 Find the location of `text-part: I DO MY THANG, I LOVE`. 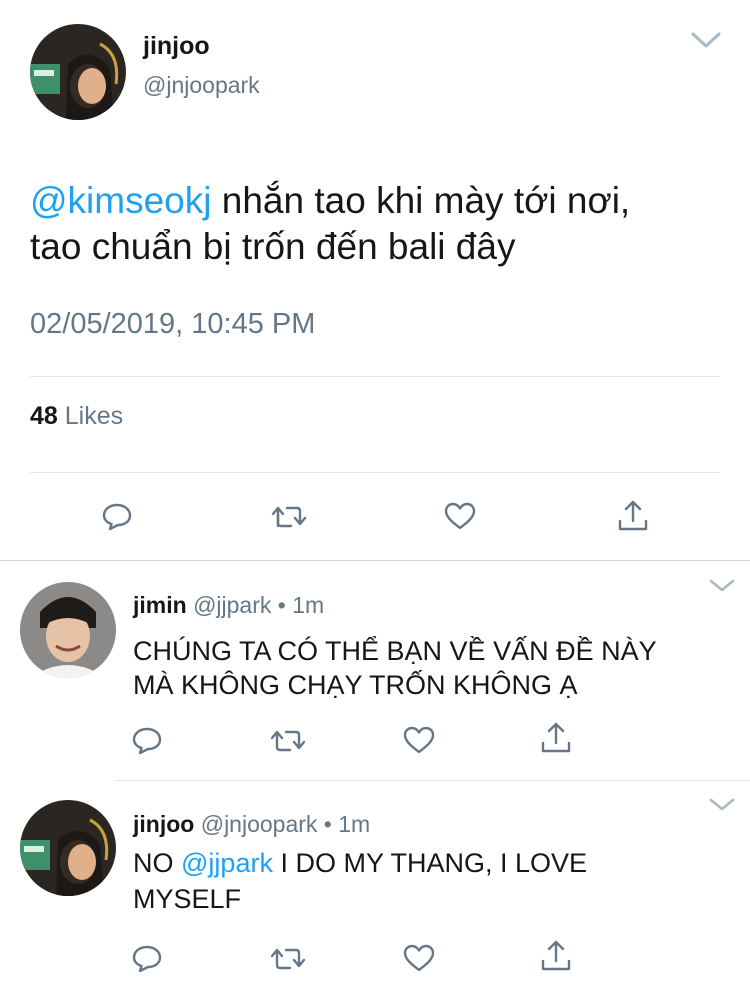

text-part: I DO MY THANG, I LOVE is located at coordinates (430, 863).